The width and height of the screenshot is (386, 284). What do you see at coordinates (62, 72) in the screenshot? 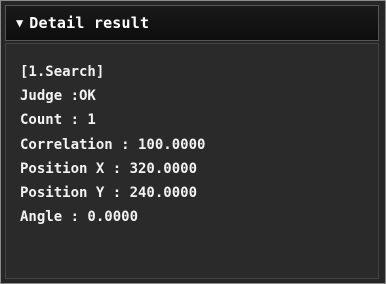
I see `section-label: [1.Search]` at bounding box center [62, 72].